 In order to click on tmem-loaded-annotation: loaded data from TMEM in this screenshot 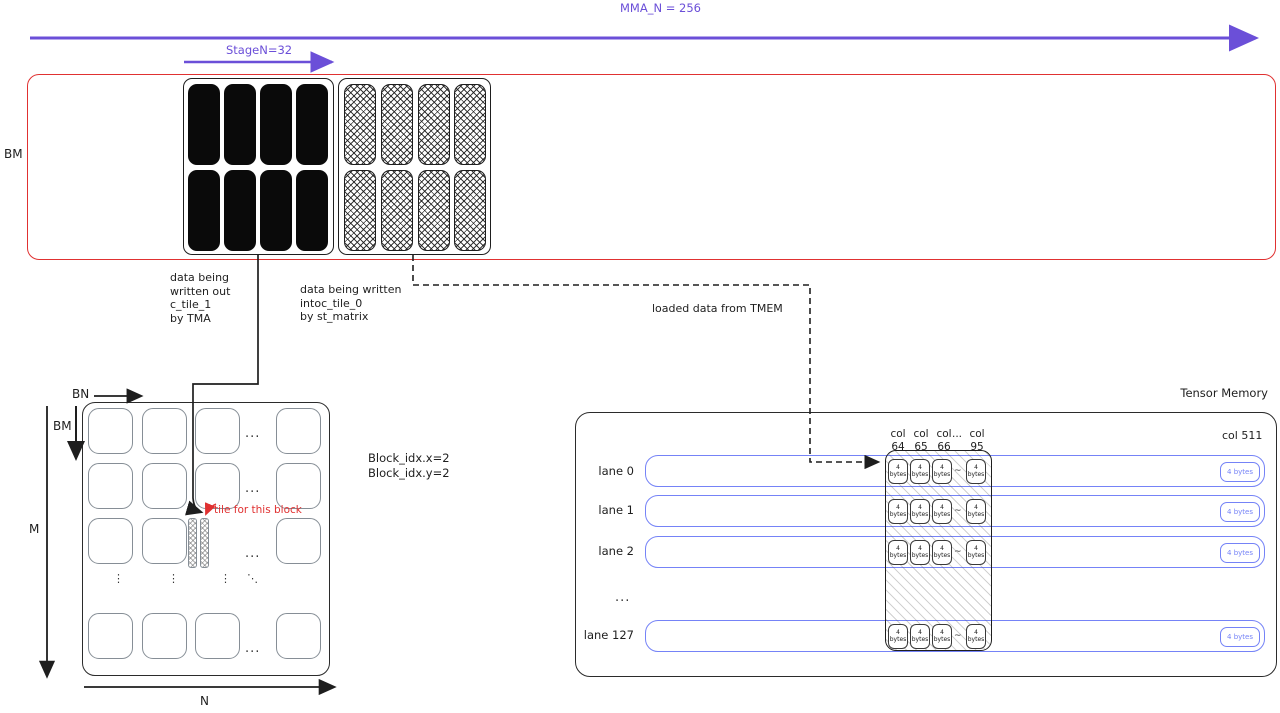, I will do `click(717, 308)`.